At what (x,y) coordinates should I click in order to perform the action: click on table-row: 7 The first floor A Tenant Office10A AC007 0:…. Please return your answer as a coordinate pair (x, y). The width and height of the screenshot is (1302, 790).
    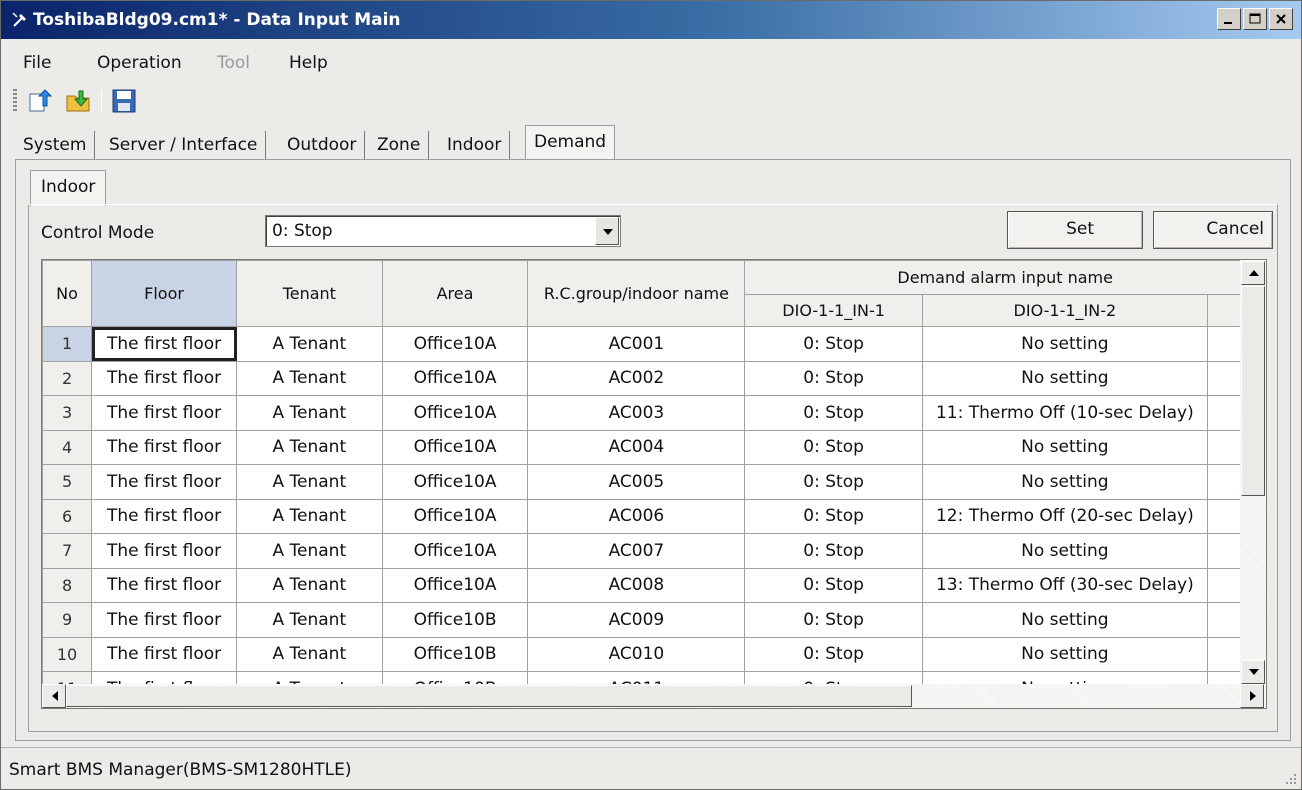
    Looking at the image, I should click on (654, 551).